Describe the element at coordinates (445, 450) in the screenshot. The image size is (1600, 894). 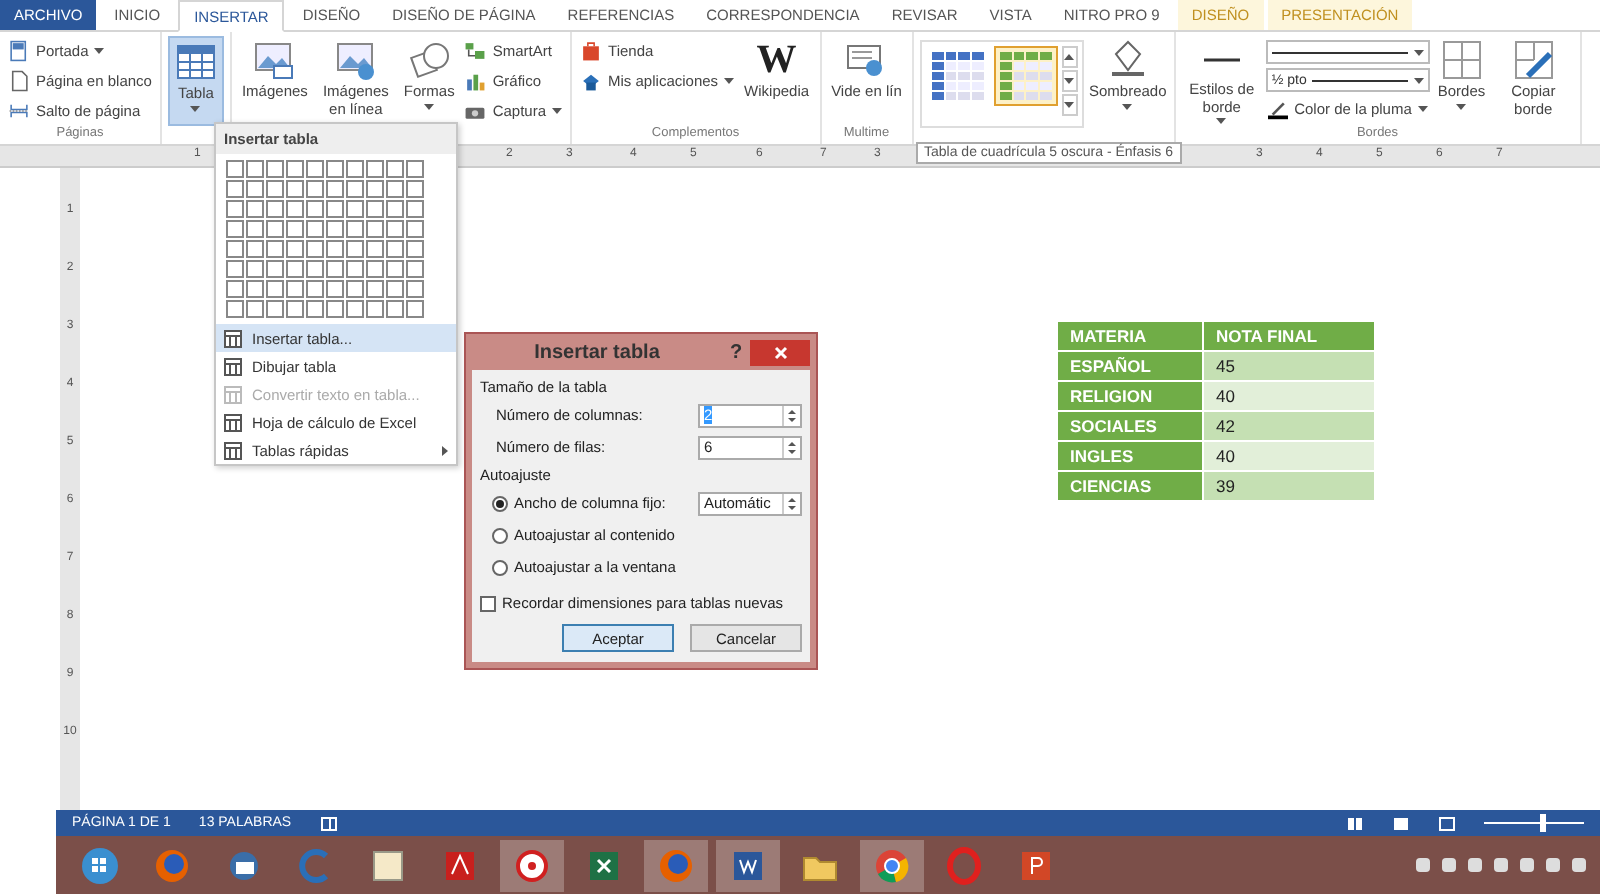
I see `submenu-arrow-icon` at that location.